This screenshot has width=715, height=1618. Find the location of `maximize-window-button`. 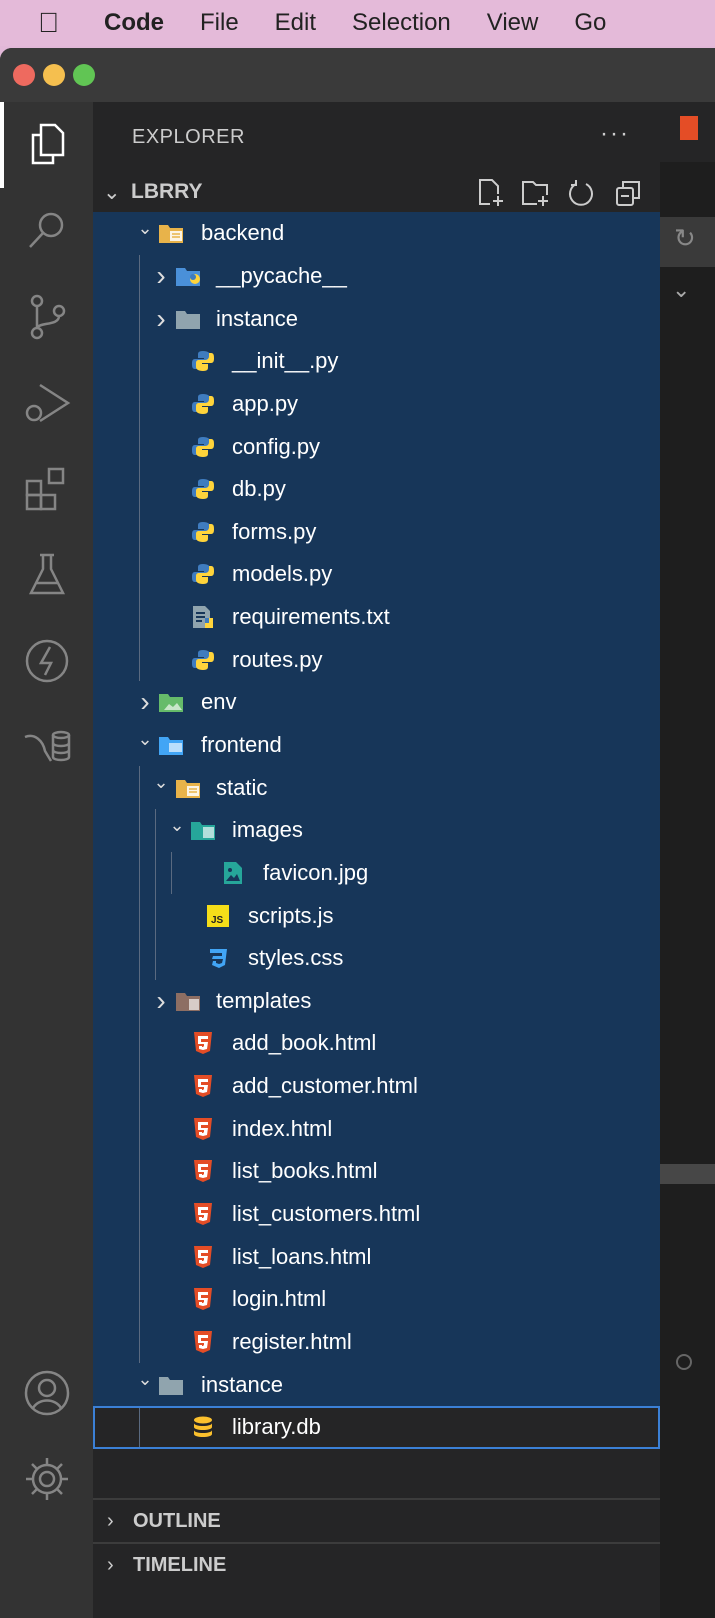

maximize-window-button is located at coordinates (84, 75).